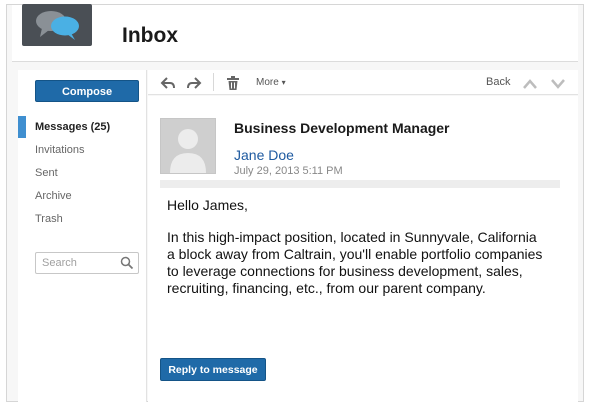 This screenshot has width=590, height=404. Describe the element at coordinates (498, 82) in the screenshot. I see `back-link: Back` at that location.